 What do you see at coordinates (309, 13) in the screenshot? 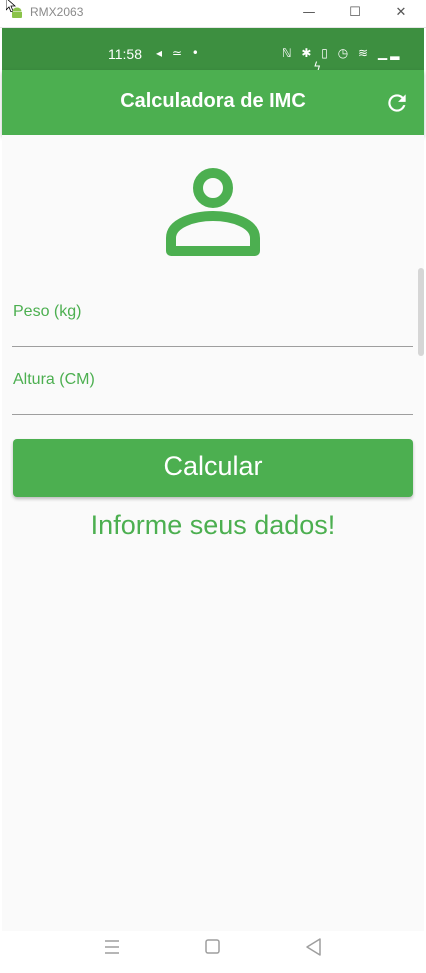
I see `minimize-button: —` at bounding box center [309, 13].